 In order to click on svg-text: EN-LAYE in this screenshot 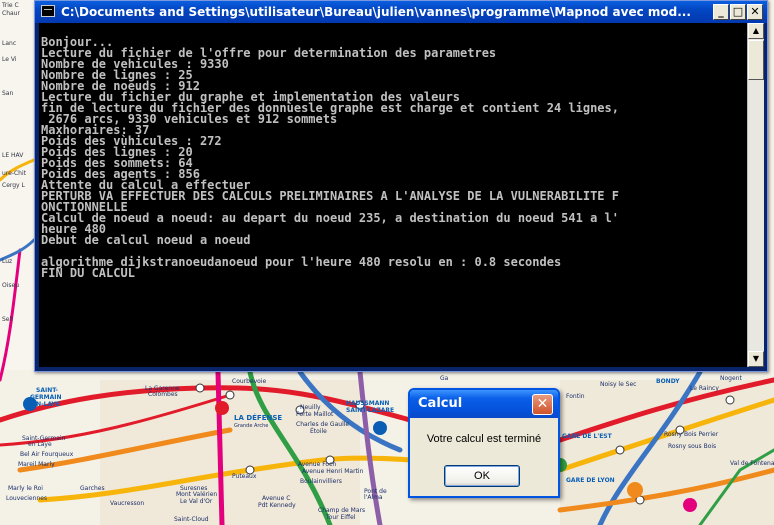, I will do `click(46, 404)`.